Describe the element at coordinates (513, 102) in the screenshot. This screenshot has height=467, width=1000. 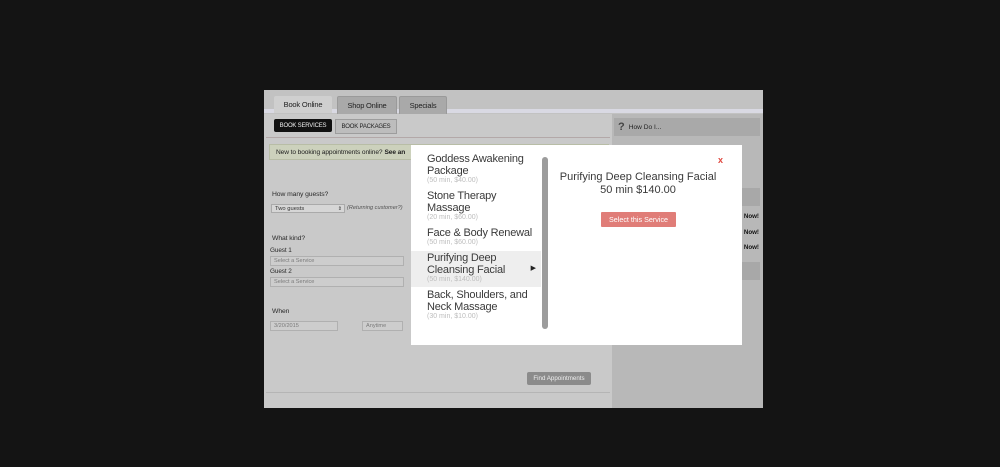
I see `tab-bar: Book Online Shop Online Specials` at that location.